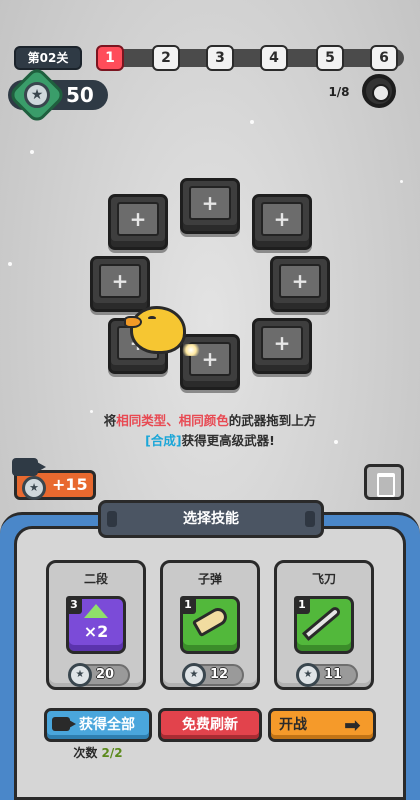 The height and width of the screenshot is (800, 420). I want to click on stage-marker-6: 6, so click(384, 58).